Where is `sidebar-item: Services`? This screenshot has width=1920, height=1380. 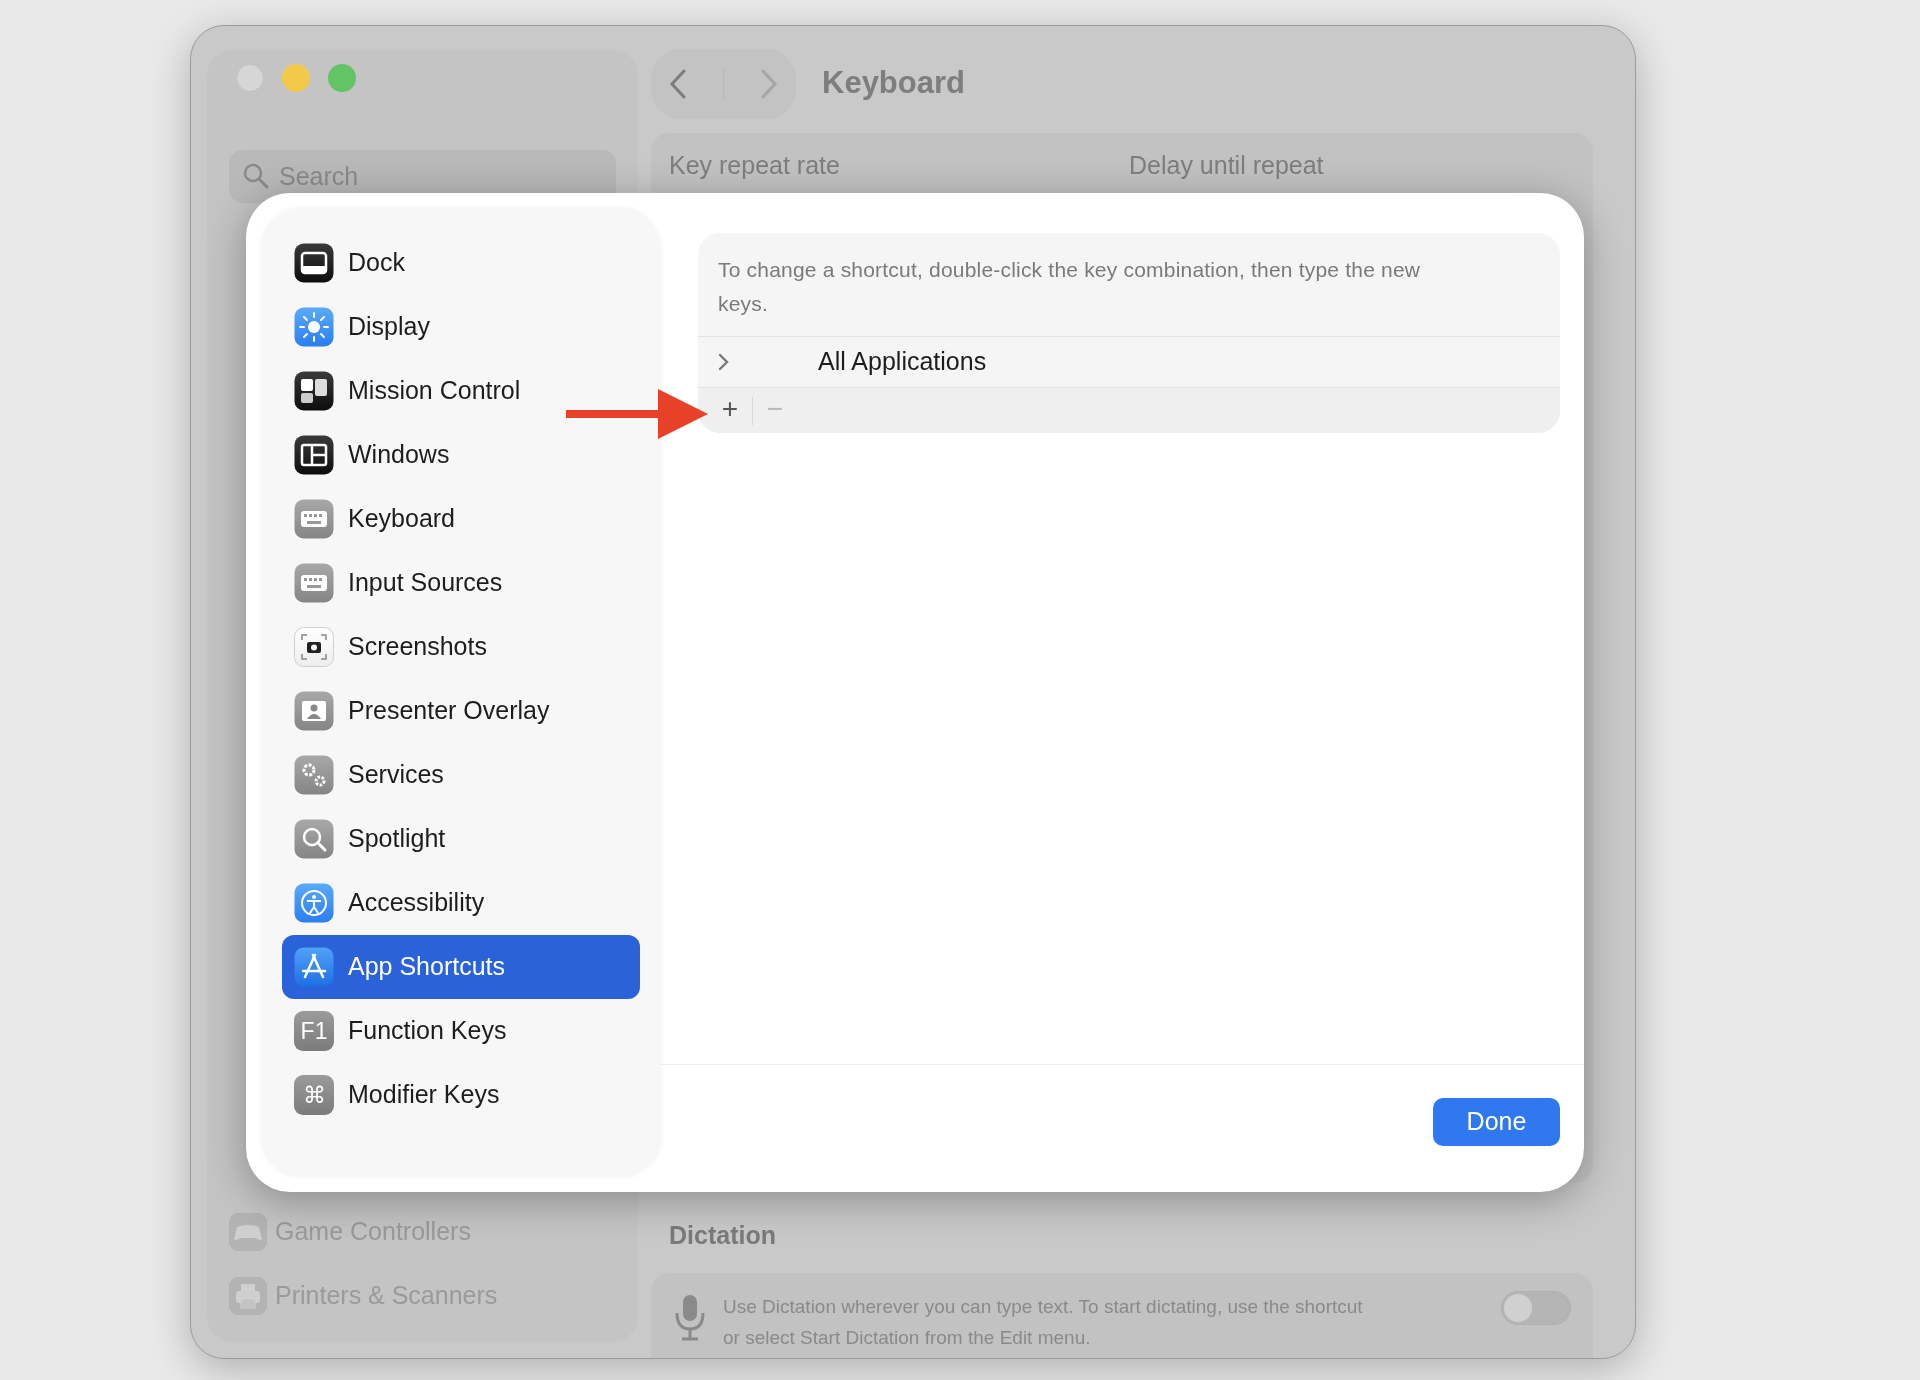 sidebar-item: Services is located at coordinates (461, 775).